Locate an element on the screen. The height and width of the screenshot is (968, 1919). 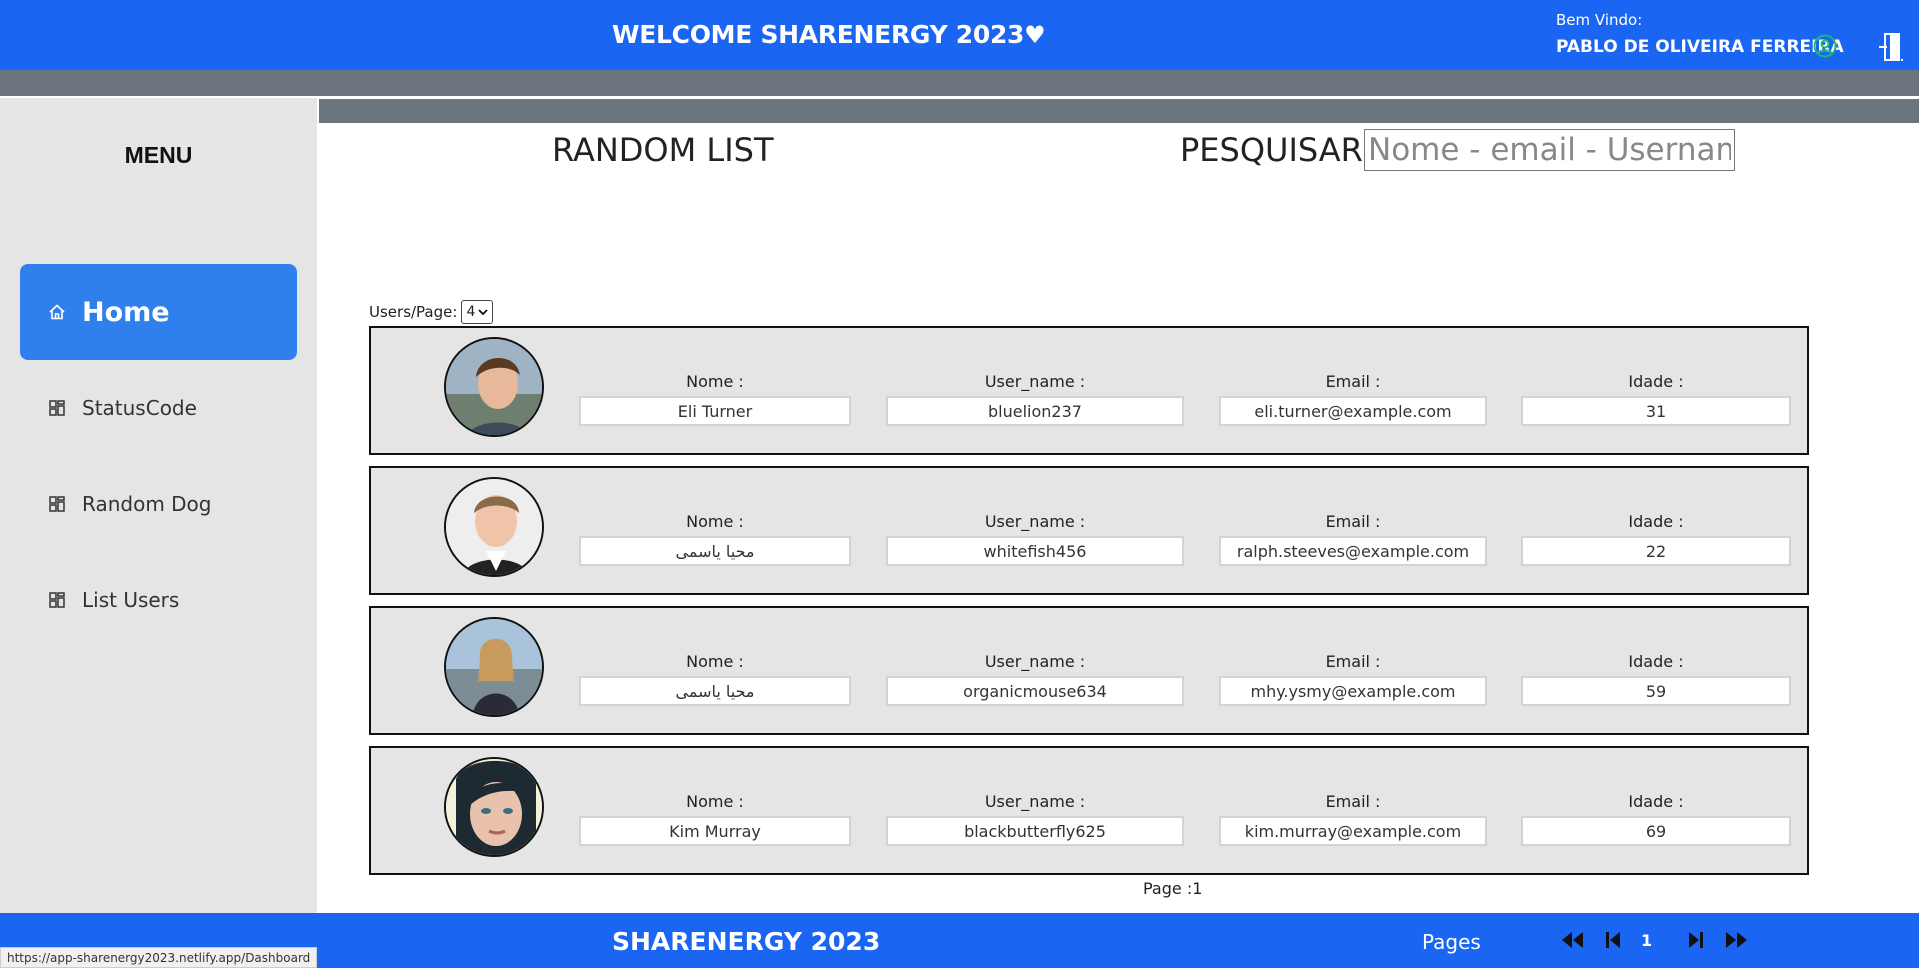
sidebar-item-home: Home is located at coordinates (158, 312).